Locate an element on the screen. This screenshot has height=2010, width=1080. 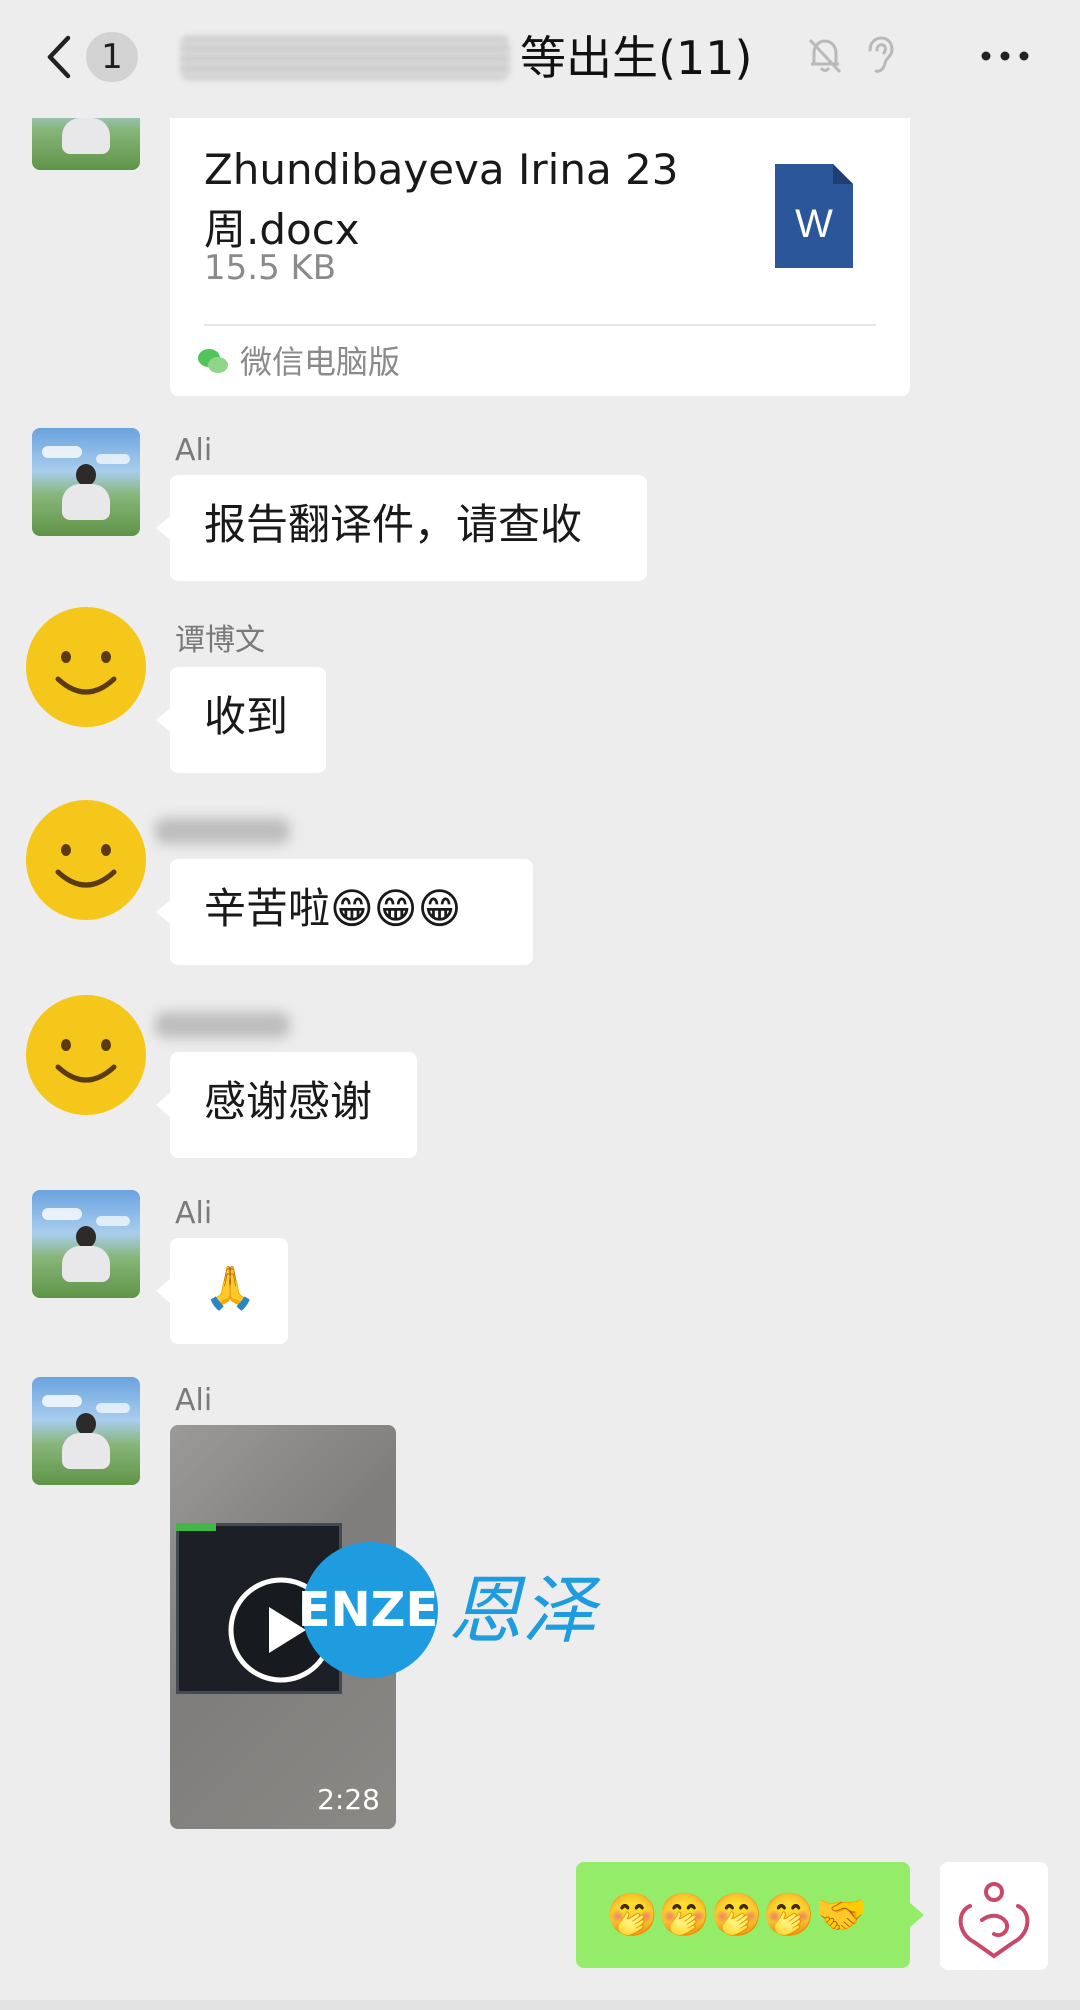
message-text: 报告翻译件，请查收 is located at coordinates (393, 524).